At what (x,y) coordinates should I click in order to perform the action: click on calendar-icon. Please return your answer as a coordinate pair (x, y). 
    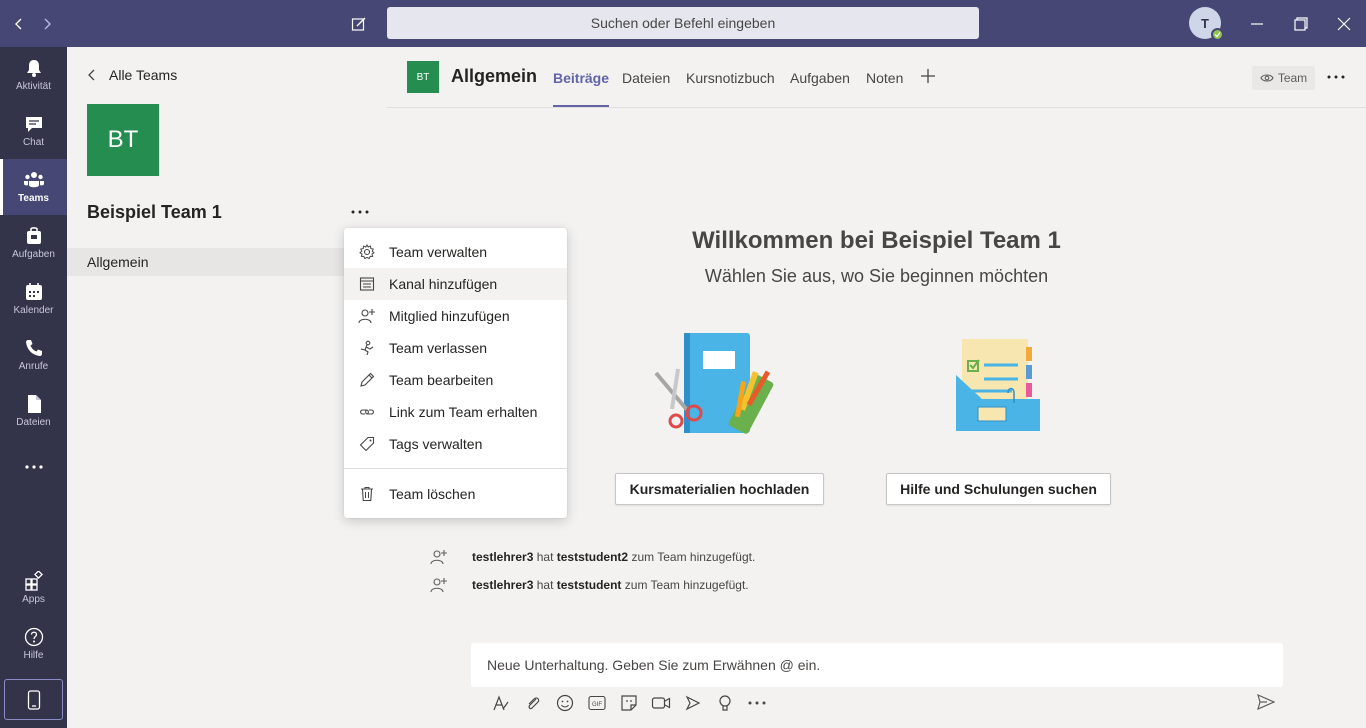
    Looking at the image, I should click on (33, 291).